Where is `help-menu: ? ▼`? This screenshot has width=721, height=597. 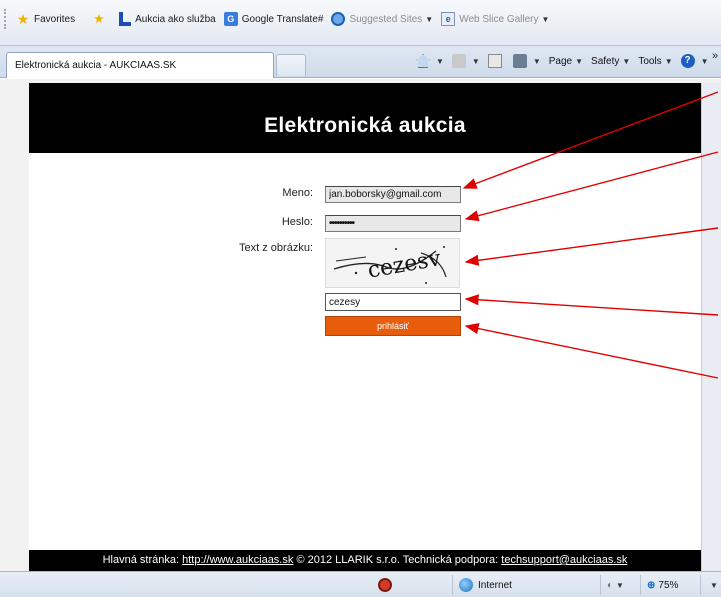 help-menu: ? ▼ is located at coordinates (694, 61).